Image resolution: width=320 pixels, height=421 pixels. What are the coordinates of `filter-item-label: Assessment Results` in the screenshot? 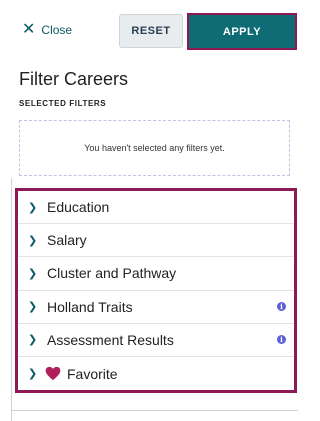 It's located at (110, 339).